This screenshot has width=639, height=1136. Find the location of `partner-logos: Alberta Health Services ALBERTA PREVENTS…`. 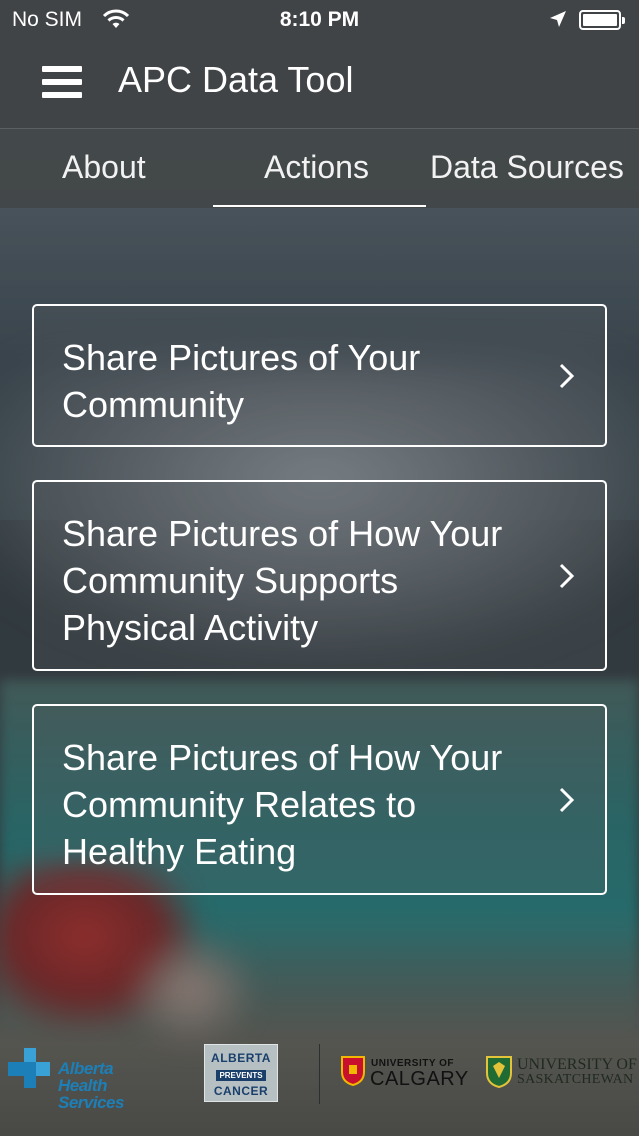

partner-logos: Alberta Health Services ALBERTA PREVENTS… is located at coordinates (319, 1076).